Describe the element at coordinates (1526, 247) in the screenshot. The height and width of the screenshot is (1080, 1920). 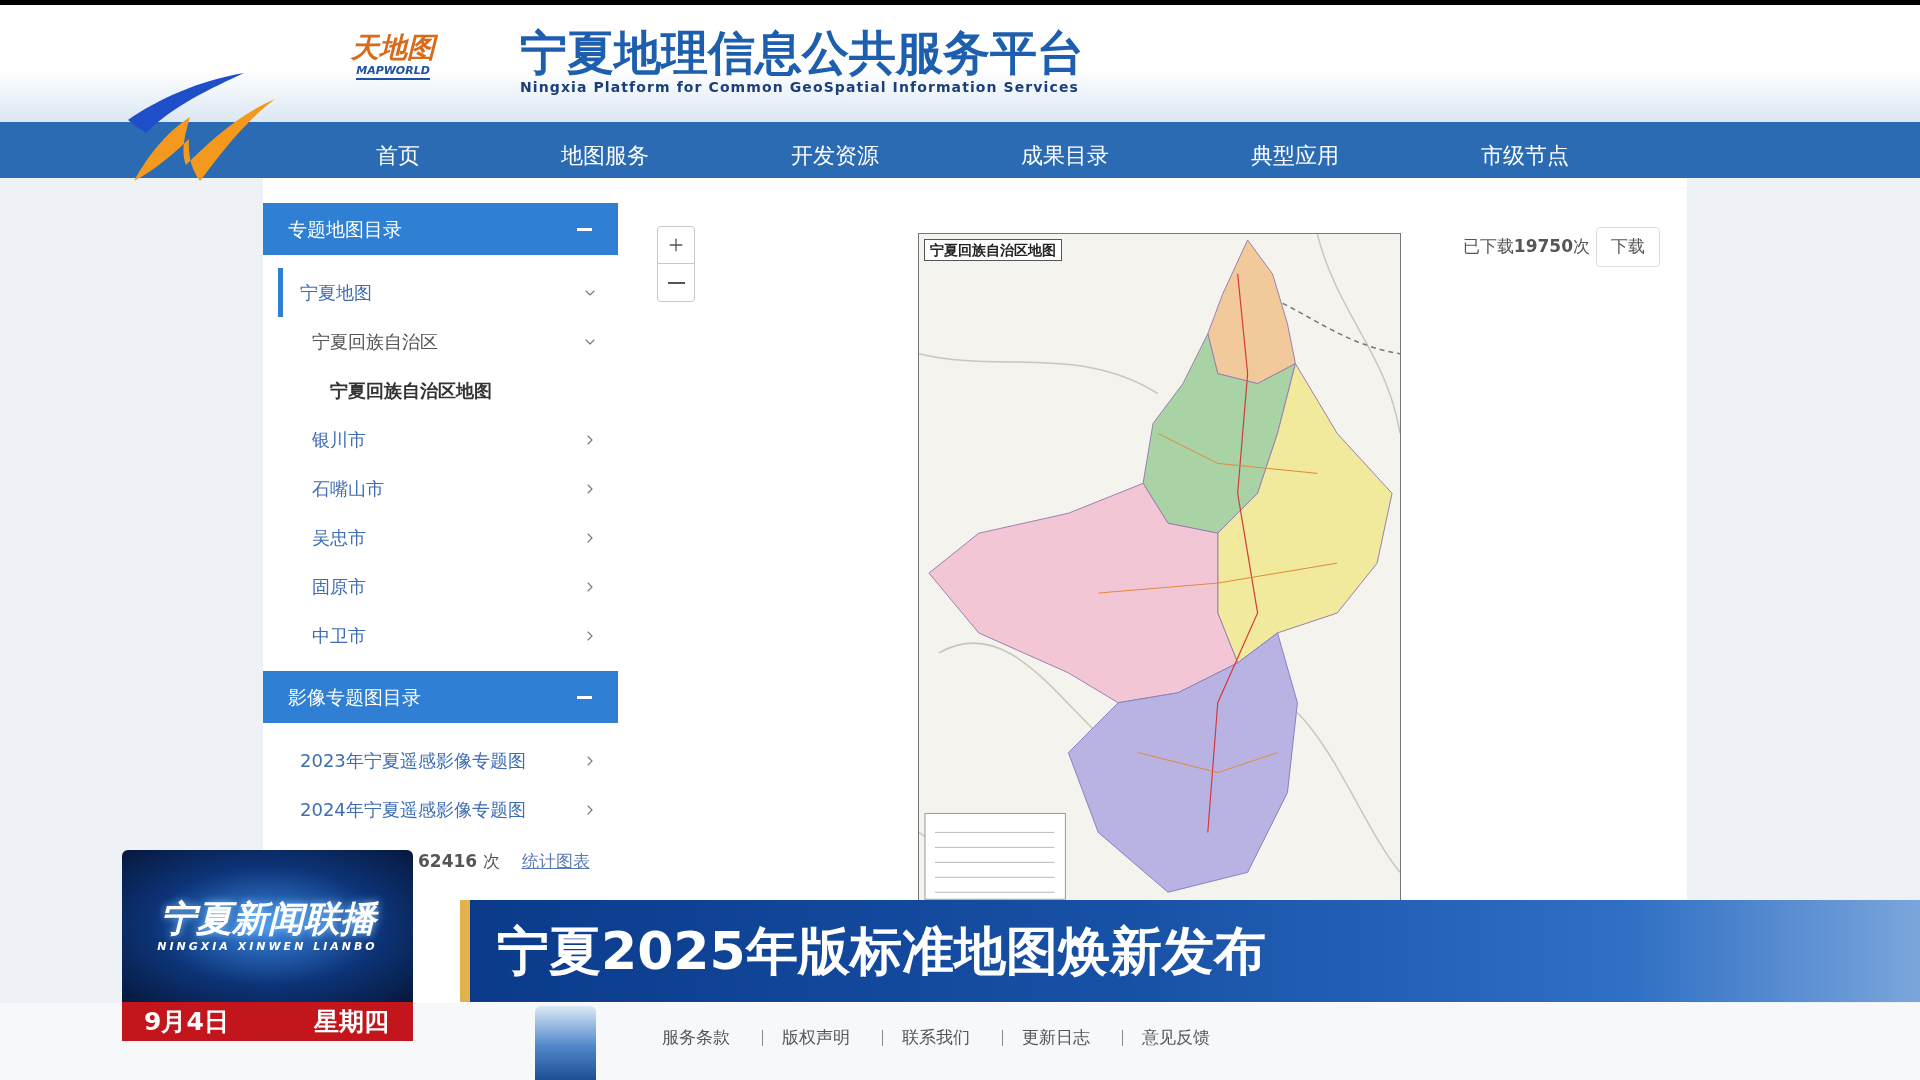
I see `download-count: 已下载19750次` at that location.